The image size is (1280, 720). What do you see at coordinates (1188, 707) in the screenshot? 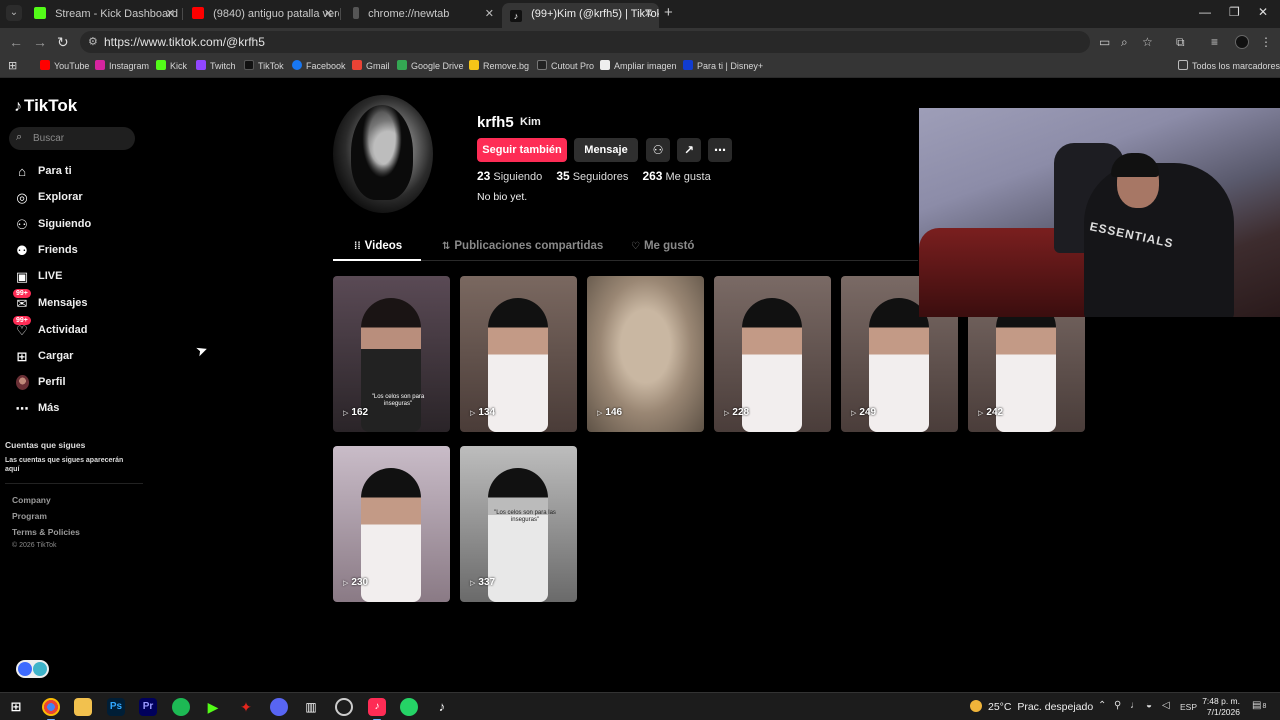
I see `language-indicator: ESP` at bounding box center [1188, 707].